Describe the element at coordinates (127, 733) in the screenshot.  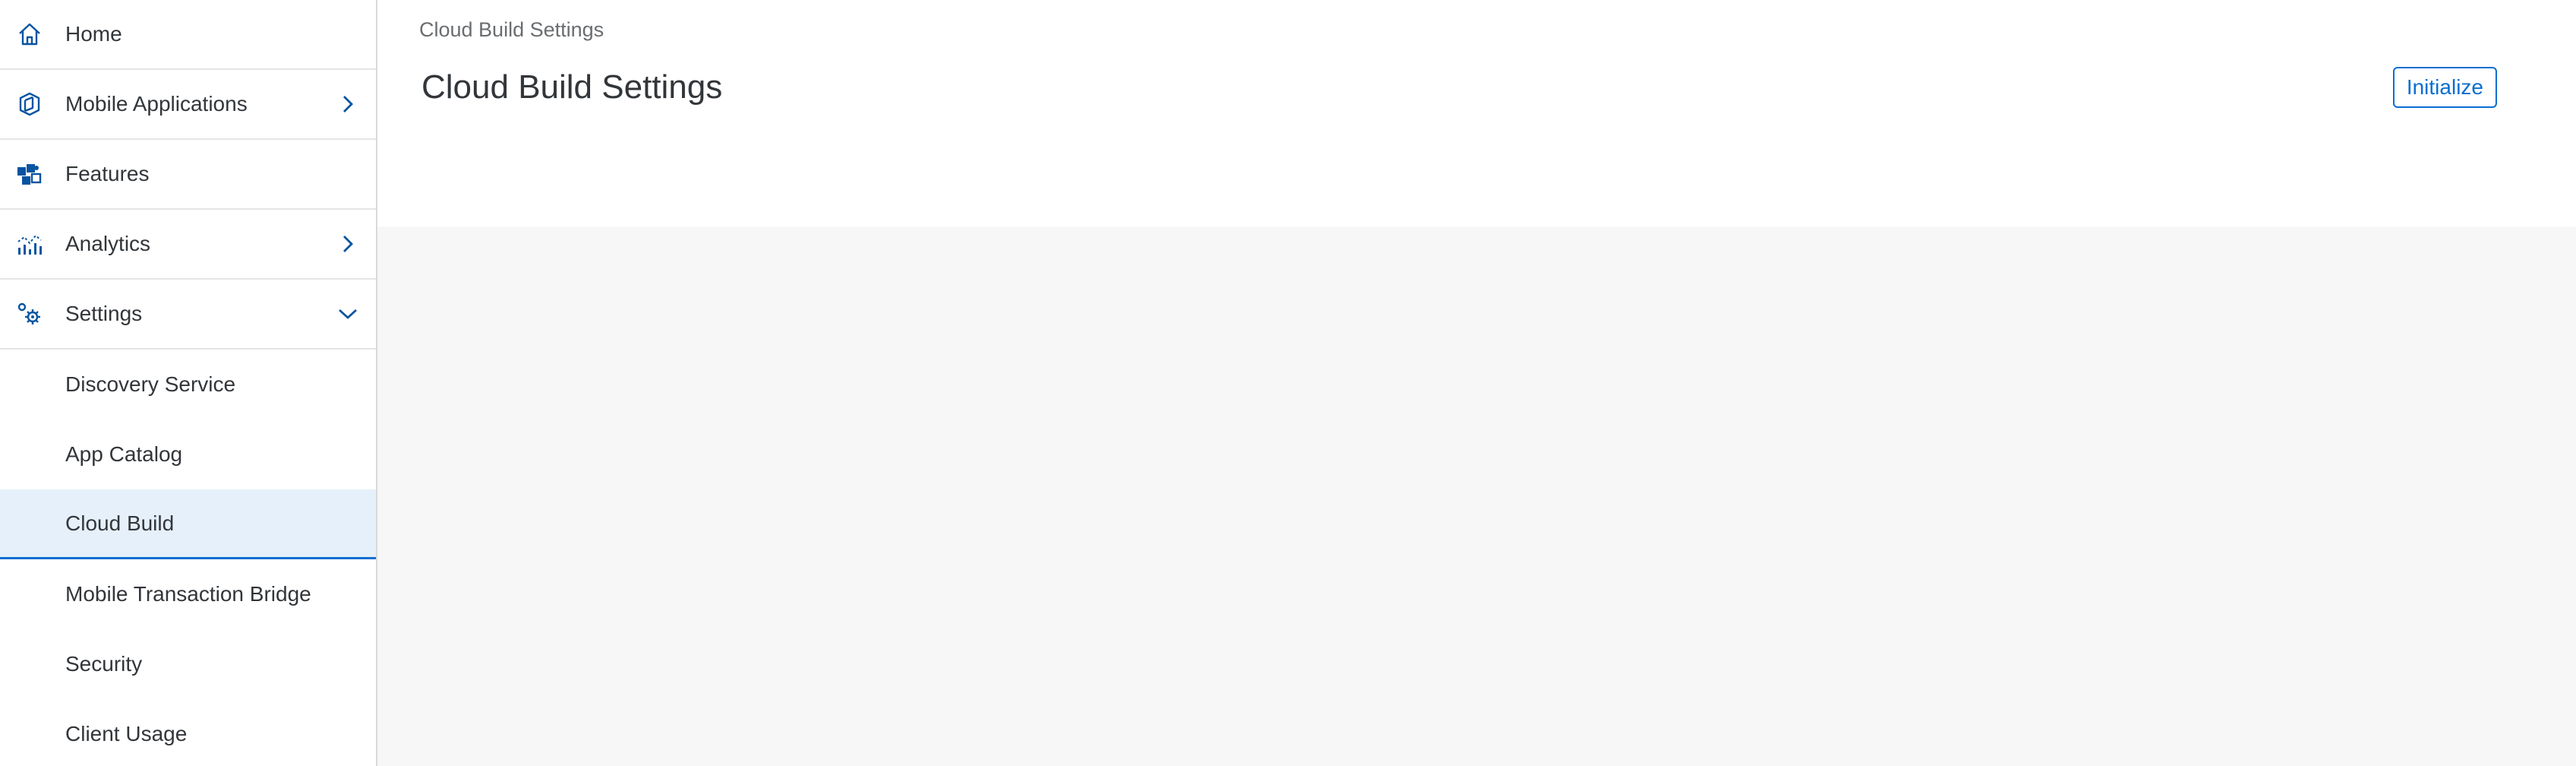
I see `sidebar-subitem-label: Client Usage` at that location.